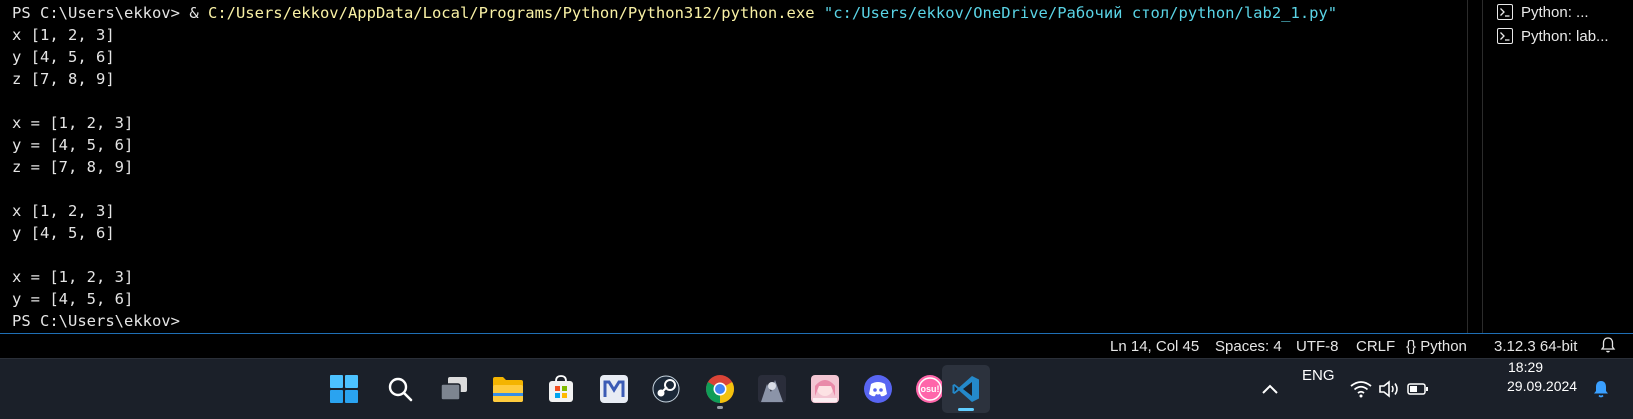  What do you see at coordinates (966, 409) in the screenshot?
I see `active-window-indicator` at bounding box center [966, 409].